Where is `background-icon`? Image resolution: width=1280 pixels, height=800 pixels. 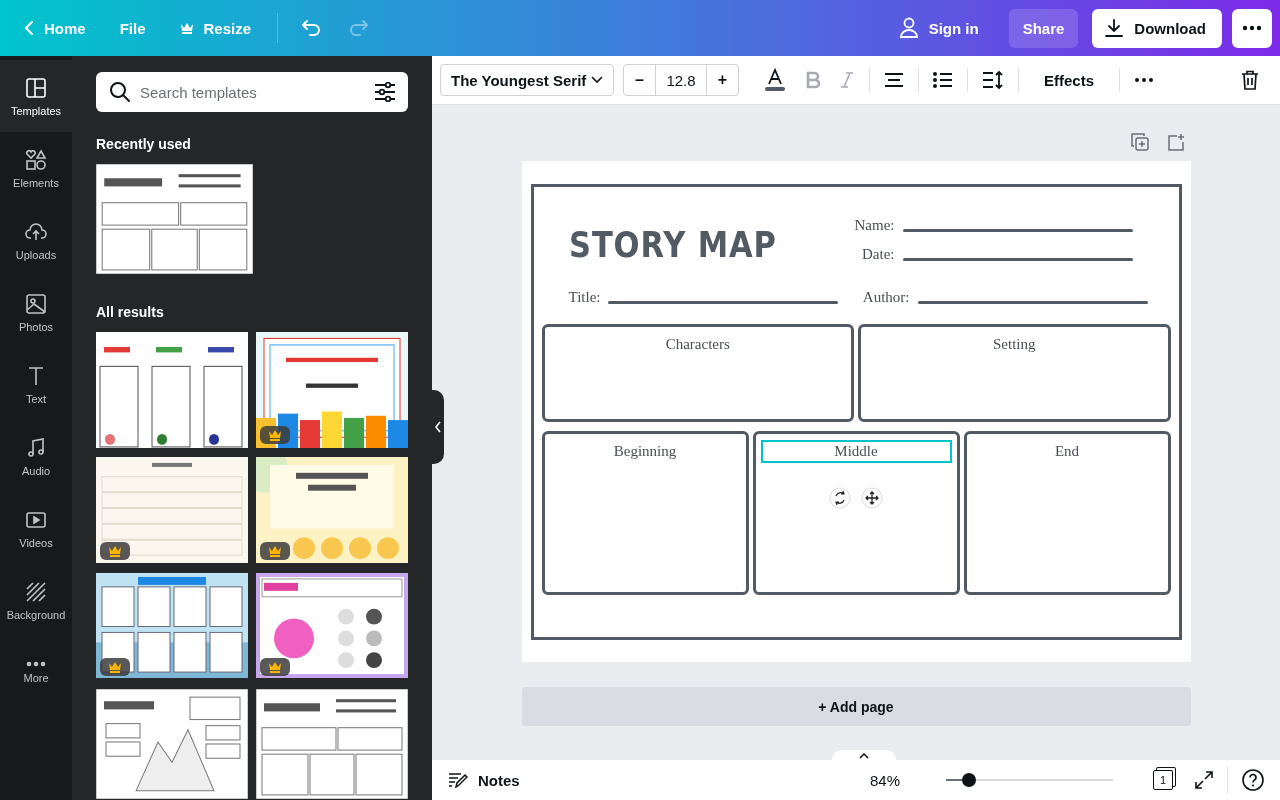 background-icon is located at coordinates (36, 591).